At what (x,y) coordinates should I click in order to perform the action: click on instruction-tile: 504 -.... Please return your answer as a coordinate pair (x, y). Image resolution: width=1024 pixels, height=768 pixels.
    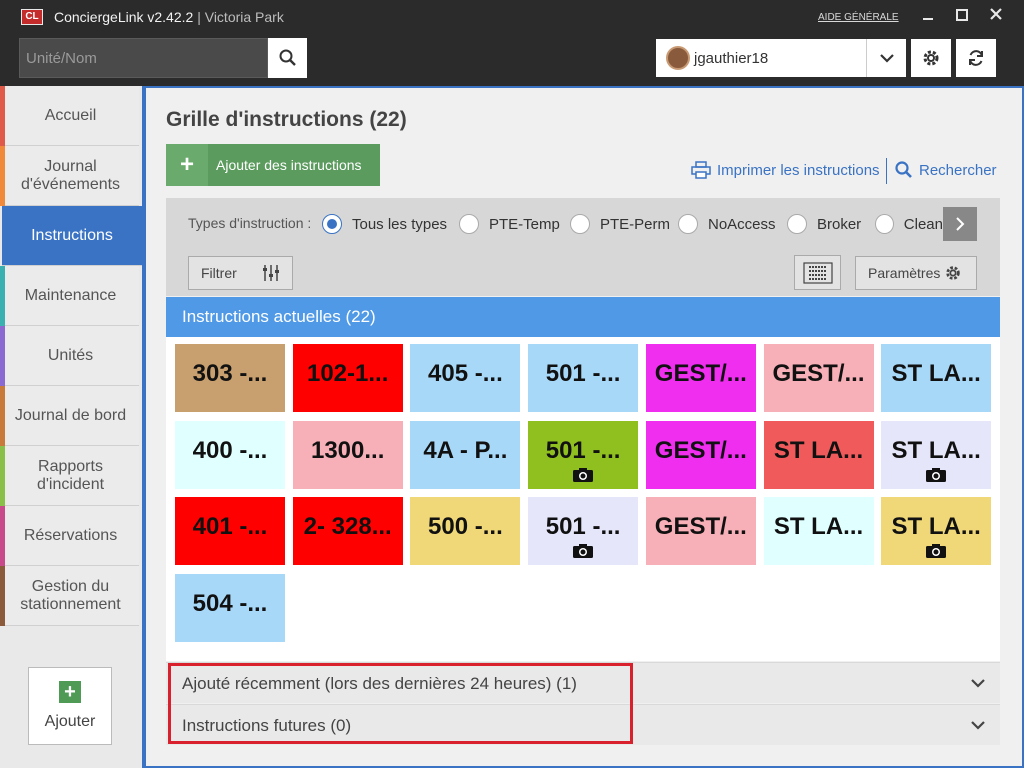
    Looking at the image, I should click on (230, 608).